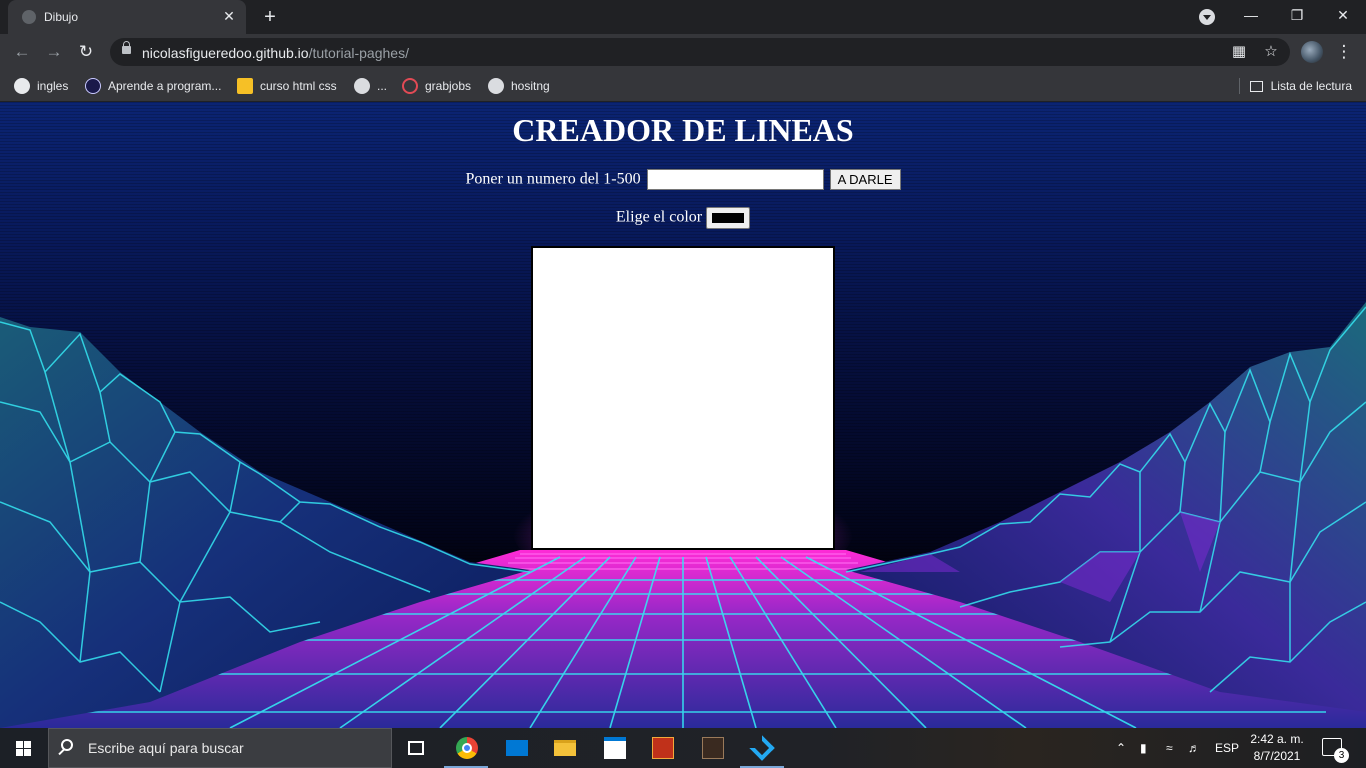 Image resolution: width=1366 pixels, height=768 pixels. I want to click on tab-title: Dibujo, so click(61, 17).